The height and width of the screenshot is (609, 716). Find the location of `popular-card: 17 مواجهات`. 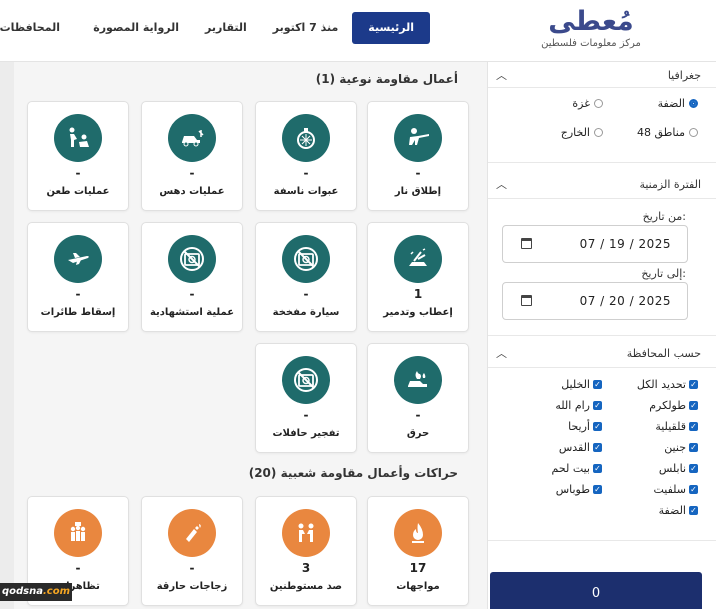

popular-card: 17 مواجهات is located at coordinates (418, 551).